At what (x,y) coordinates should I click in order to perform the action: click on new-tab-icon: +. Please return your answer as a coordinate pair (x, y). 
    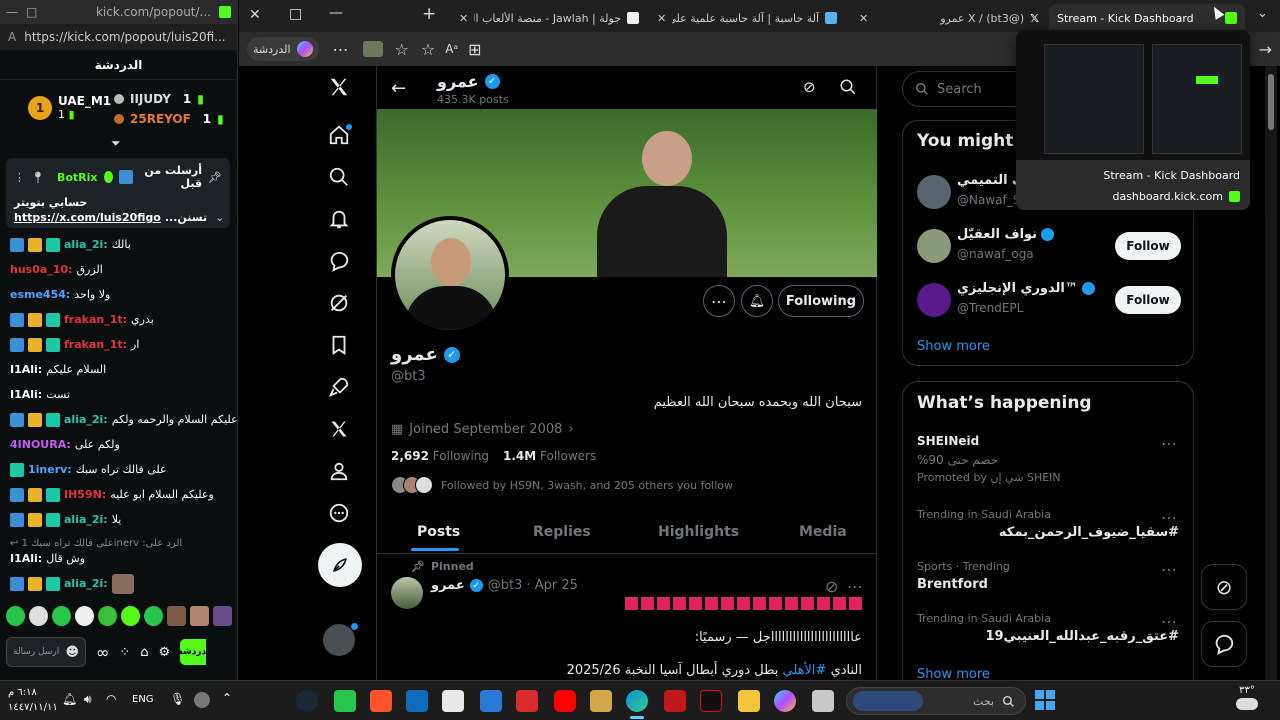
    Looking at the image, I should click on (429, 14).